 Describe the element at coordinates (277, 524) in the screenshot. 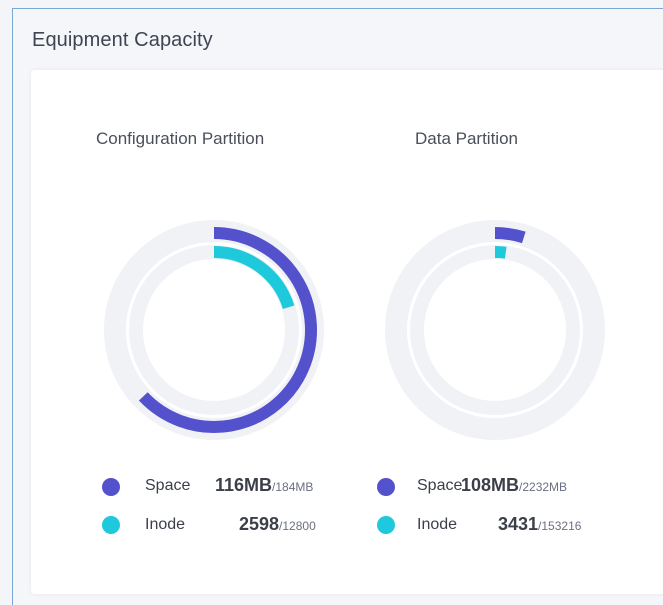

I see `config-inode-value: 2598/12800` at that location.